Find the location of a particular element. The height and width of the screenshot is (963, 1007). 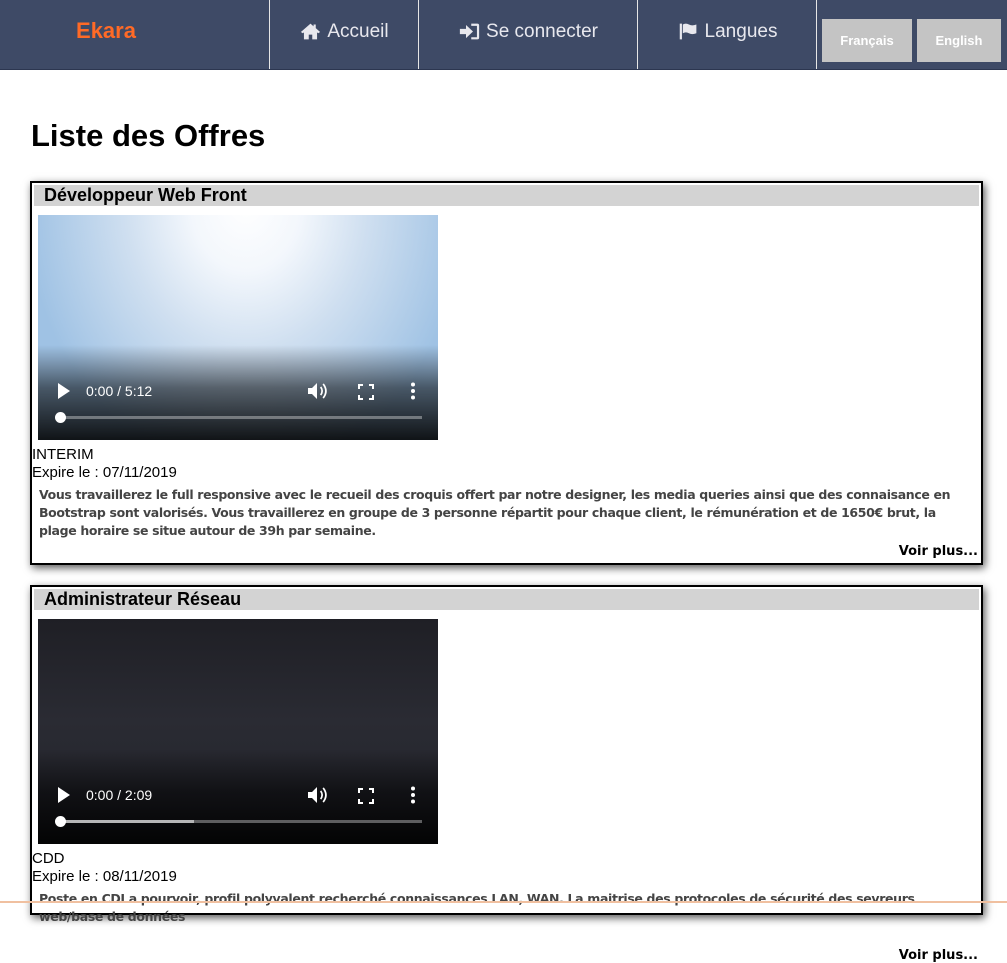

language-button-francais: Français is located at coordinates (867, 40).